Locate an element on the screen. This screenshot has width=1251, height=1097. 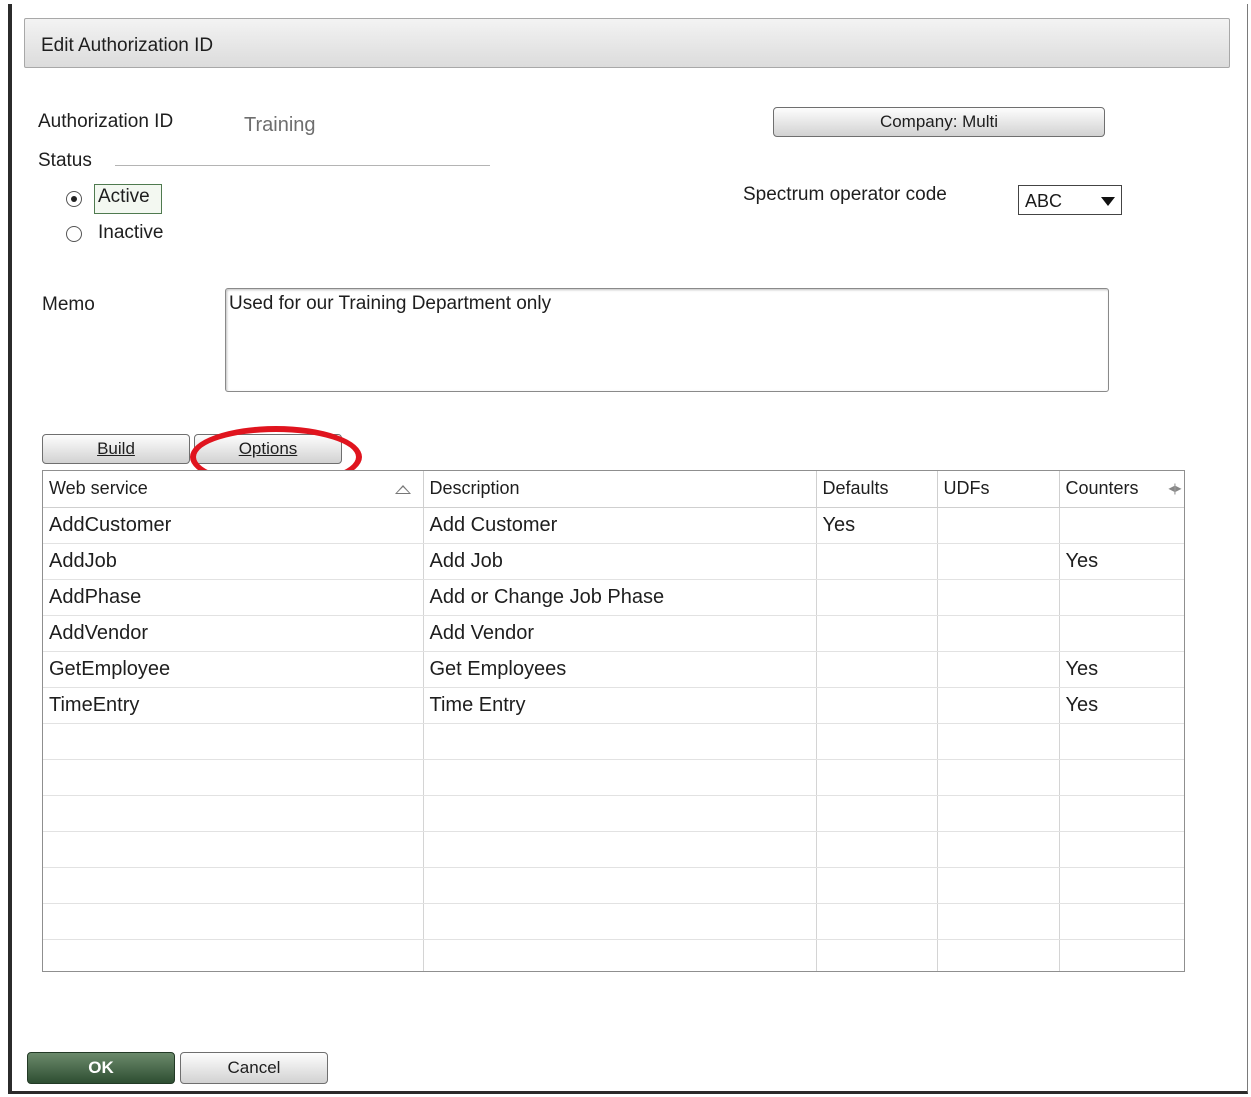
sort-ascending-icon is located at coordinates (402, 489).